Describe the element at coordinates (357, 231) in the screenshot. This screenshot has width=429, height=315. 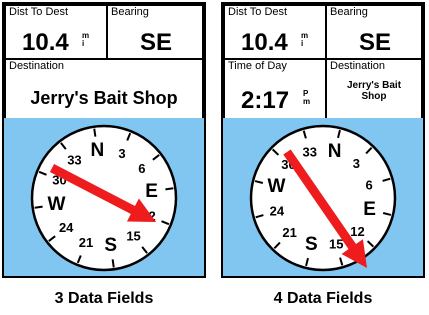
I see `compass-label-12: 12` at that location.